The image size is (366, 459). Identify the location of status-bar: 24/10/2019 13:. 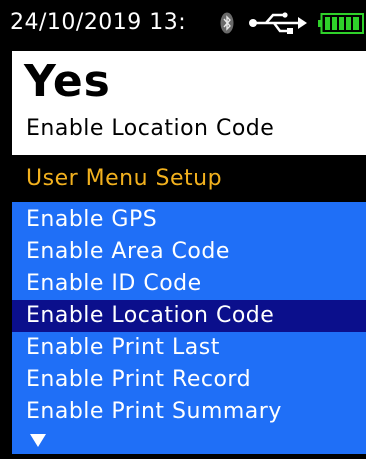
(183, 23).